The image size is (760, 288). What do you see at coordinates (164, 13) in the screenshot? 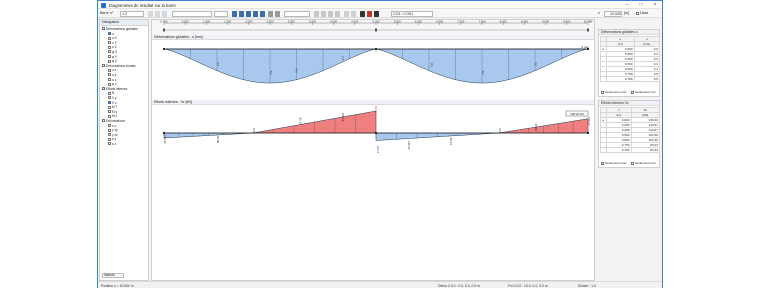
I see `refresh-icon` at bounding box center [164, 13].